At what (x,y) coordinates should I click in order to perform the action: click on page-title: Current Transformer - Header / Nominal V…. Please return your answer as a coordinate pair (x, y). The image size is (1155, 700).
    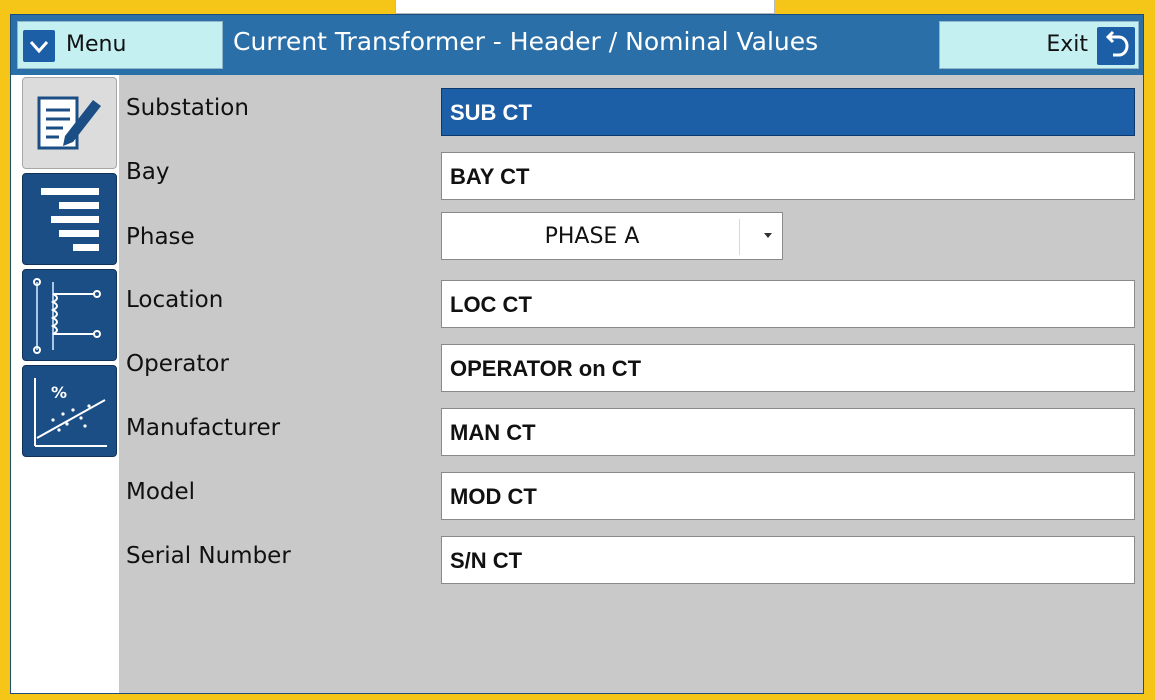
    Looking at the image, I should click on (526, 41).